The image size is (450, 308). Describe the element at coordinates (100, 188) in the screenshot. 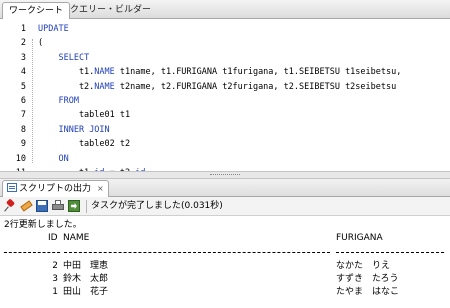

I see `close-icon: ×` at that location.